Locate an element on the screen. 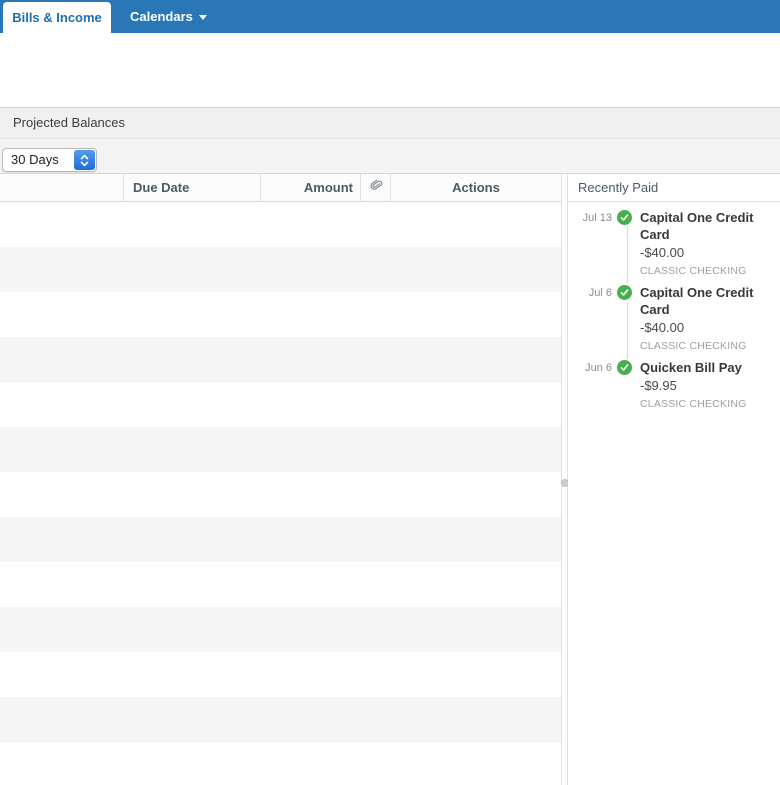  paid-payee: Quicken Bill Pay is located at coordinates (691, 367).